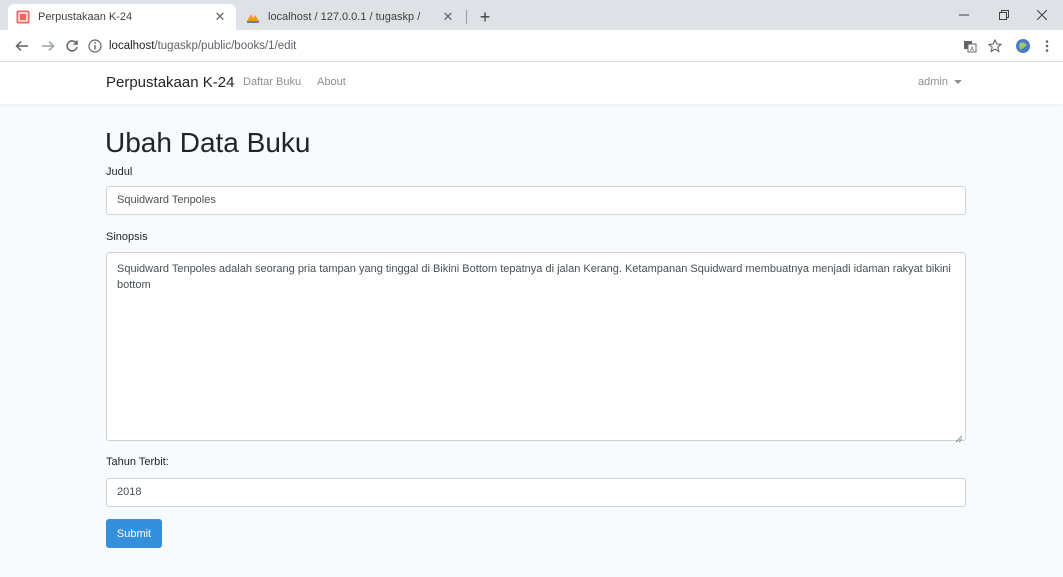  What do you see at coordinates (485, 17) in the screenshot?
I see `new-tab-button: +` at bounding box center [485, 17].